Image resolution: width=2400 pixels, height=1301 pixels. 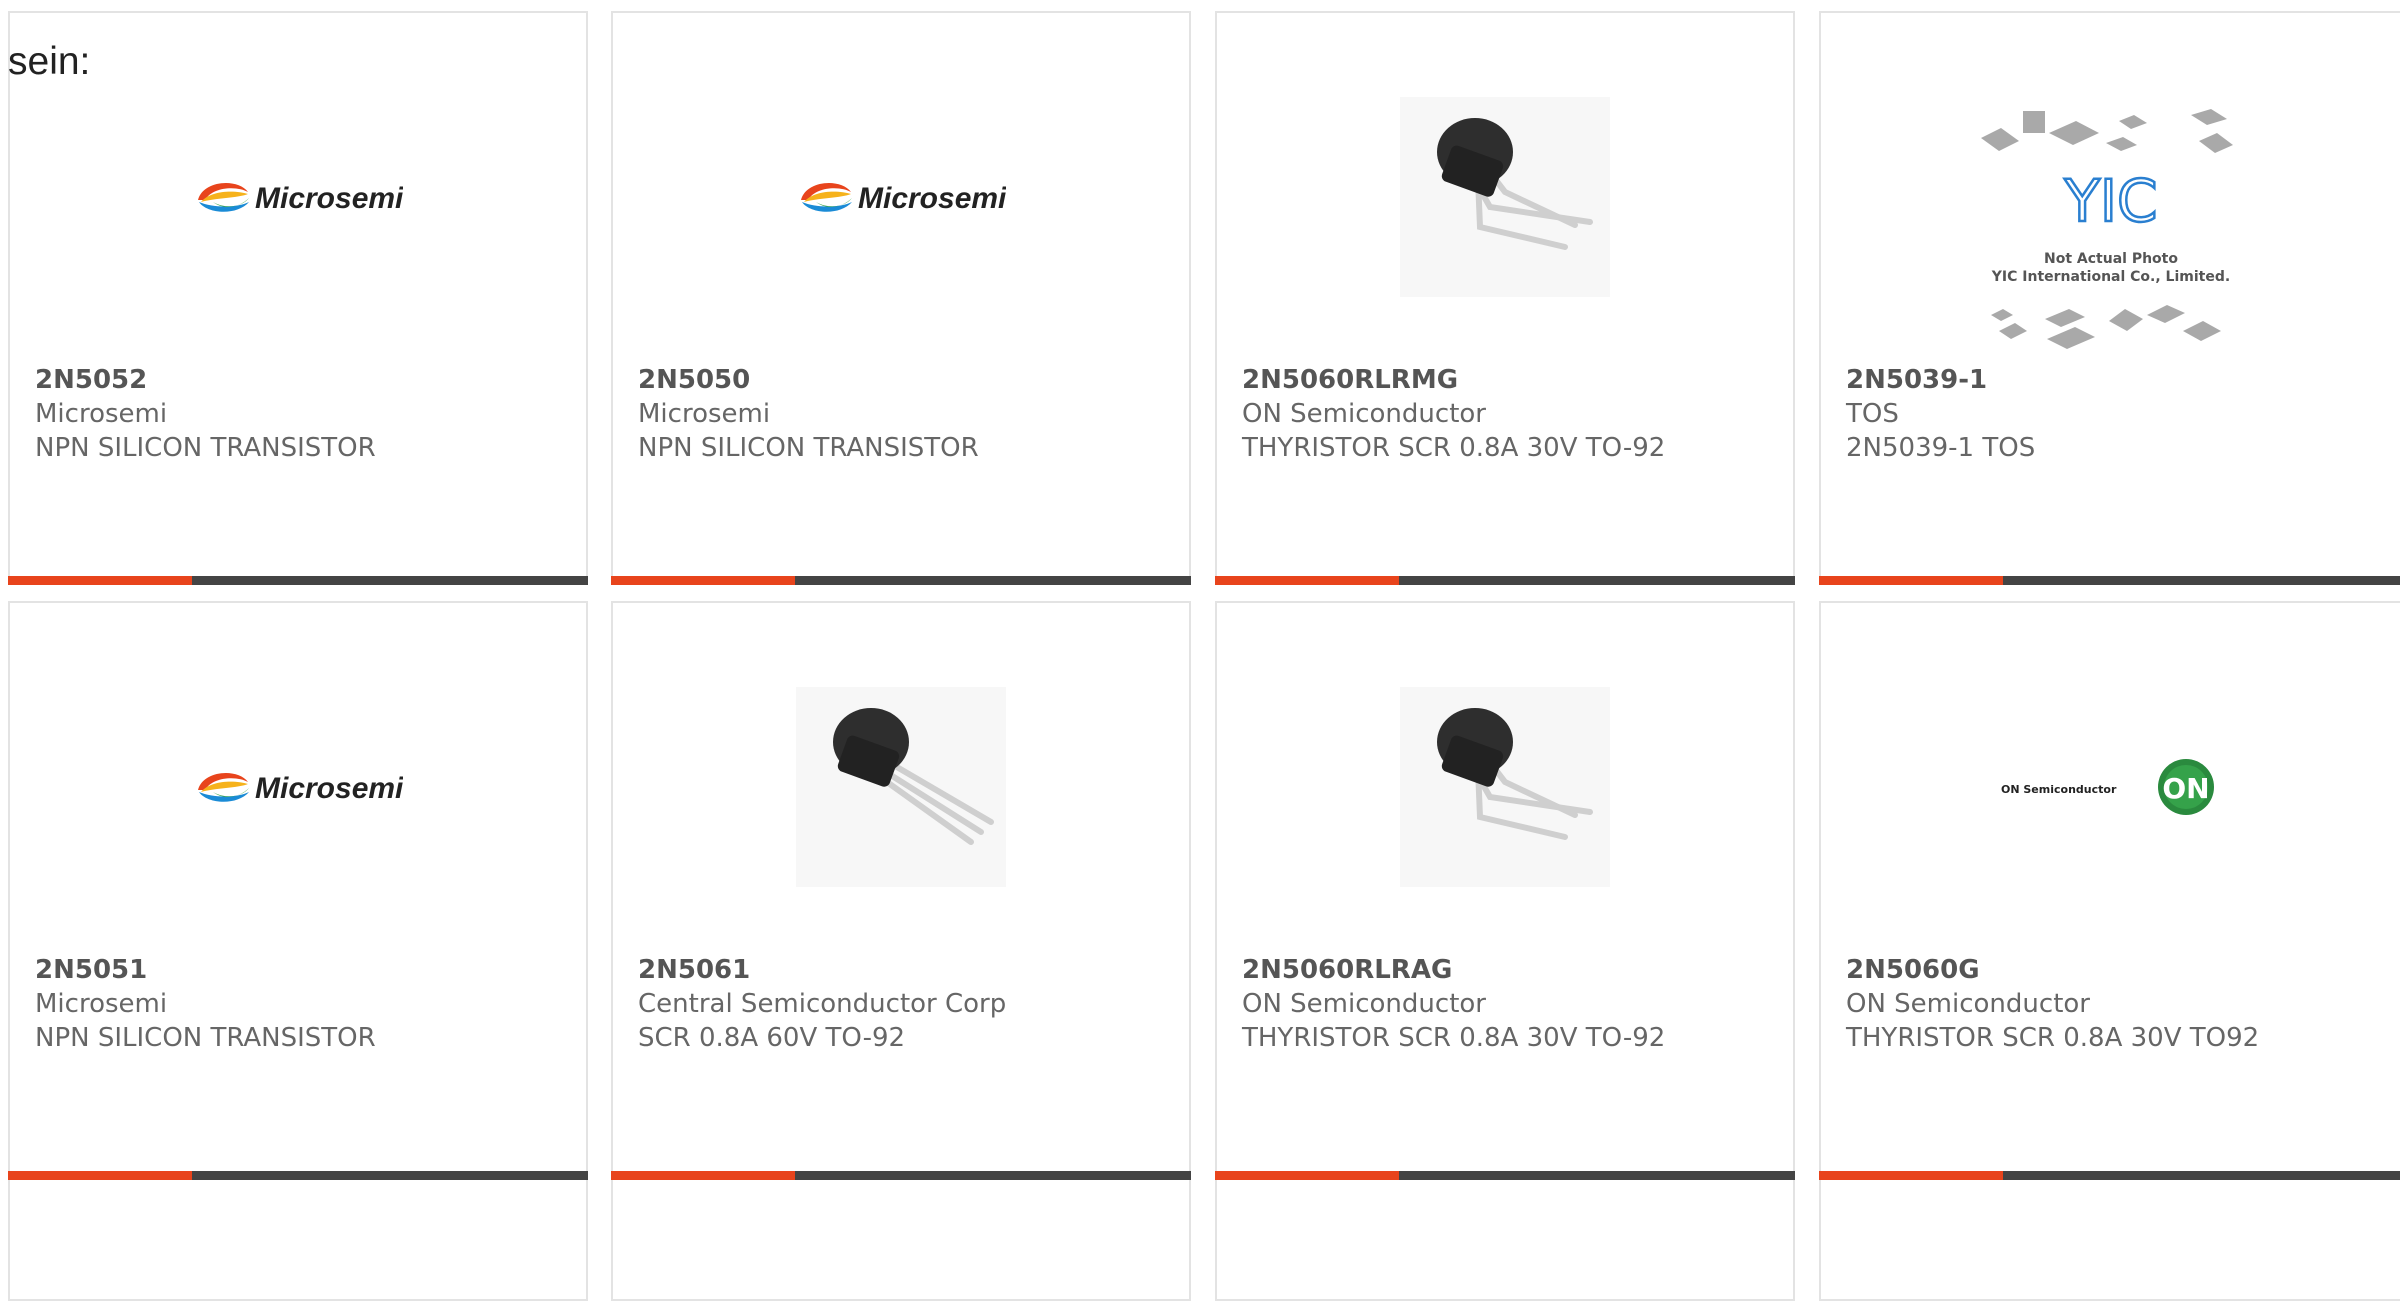 I want to click on description: 2N5039-1 TOS, so click(x=1941, y=448).